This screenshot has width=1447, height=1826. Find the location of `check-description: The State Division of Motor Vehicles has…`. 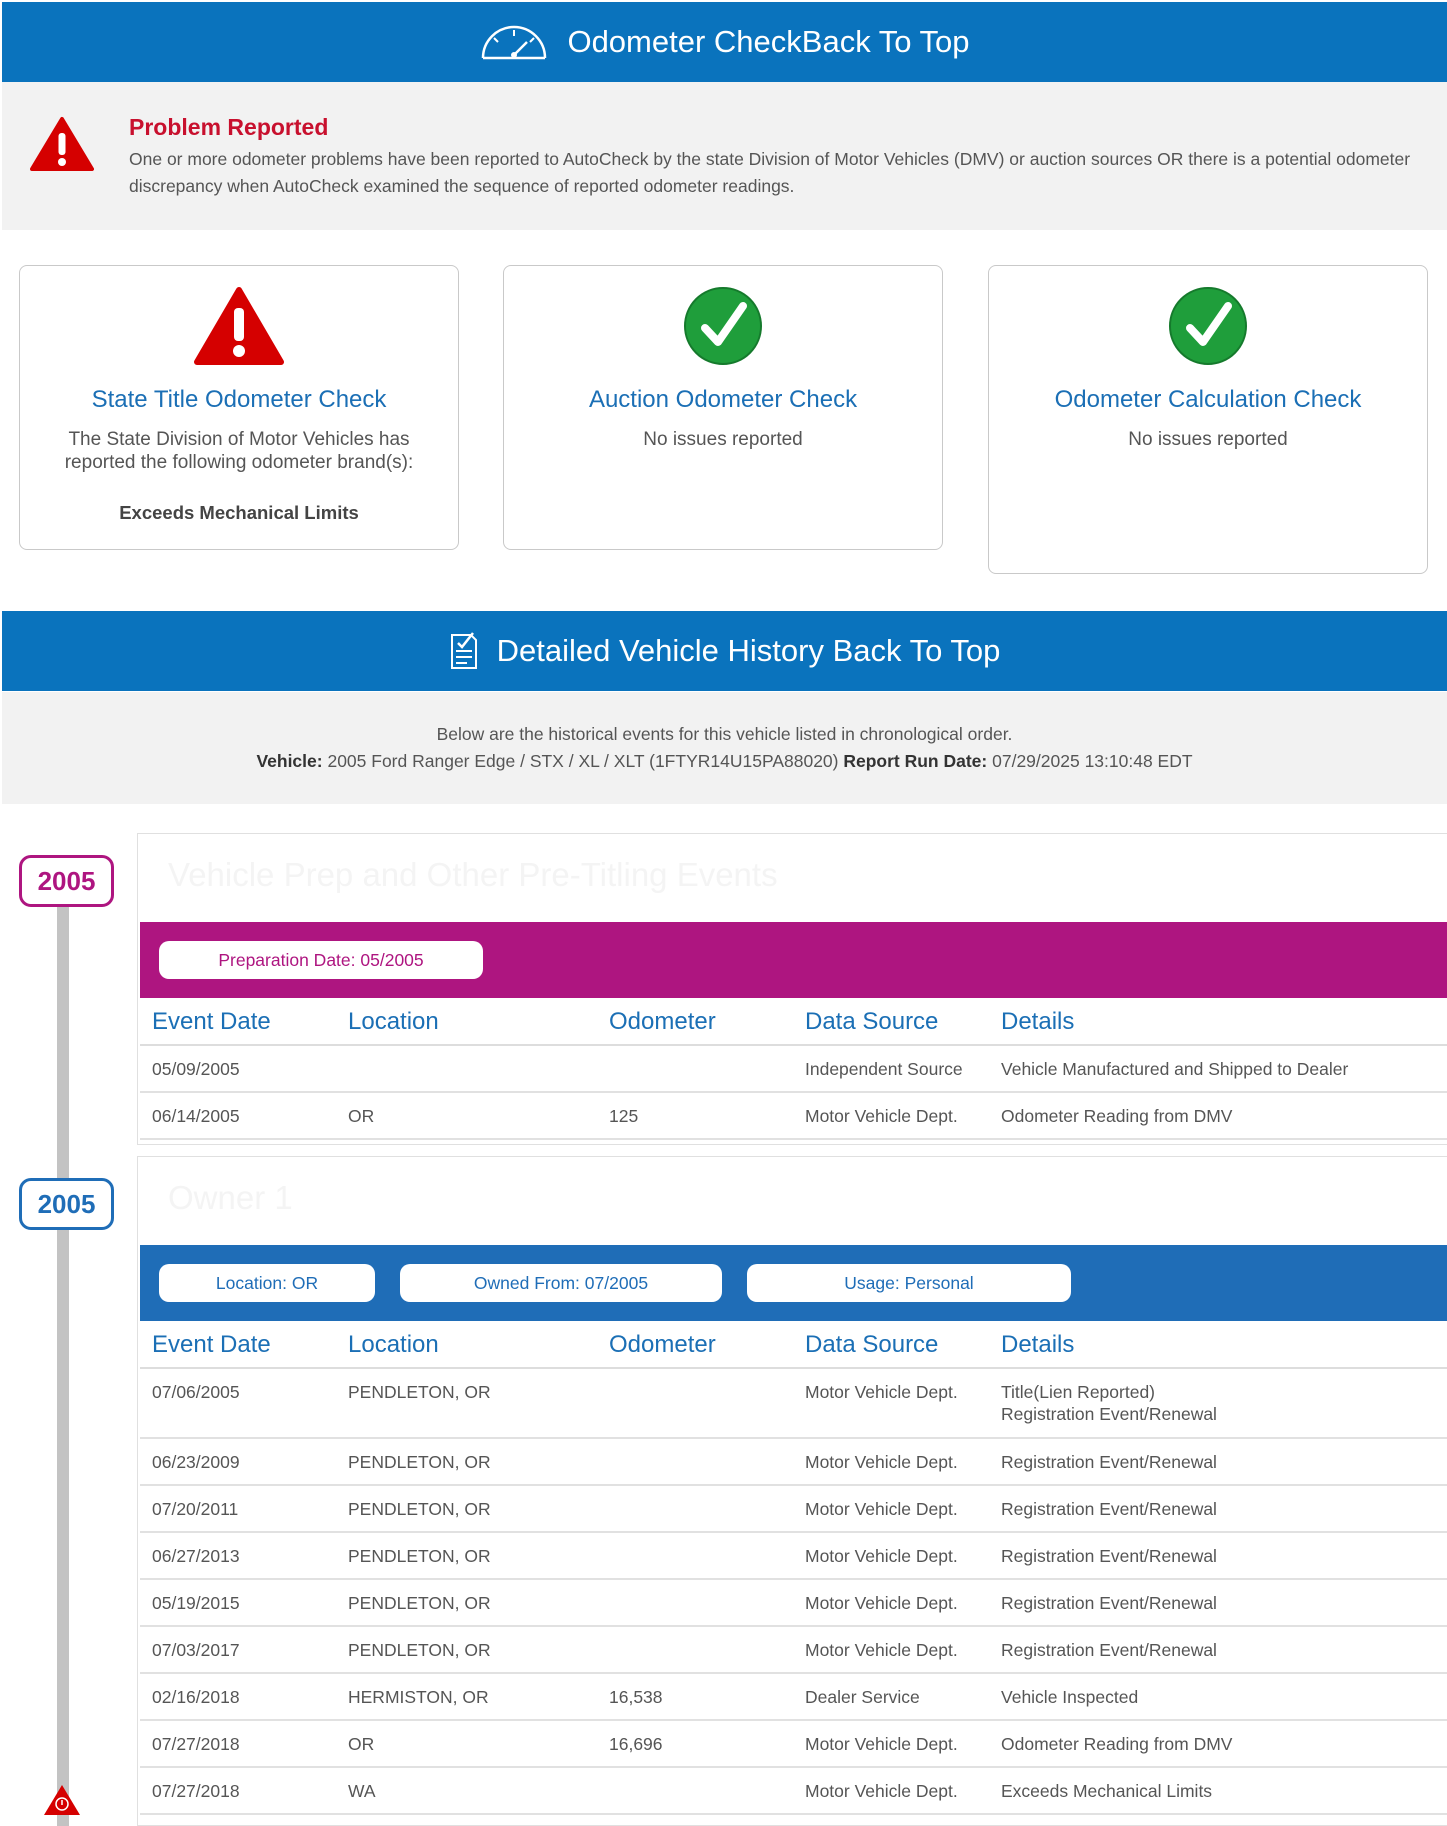

check-description: The State Division of Motor Vehicles has… is located at coordinates (239, 451).